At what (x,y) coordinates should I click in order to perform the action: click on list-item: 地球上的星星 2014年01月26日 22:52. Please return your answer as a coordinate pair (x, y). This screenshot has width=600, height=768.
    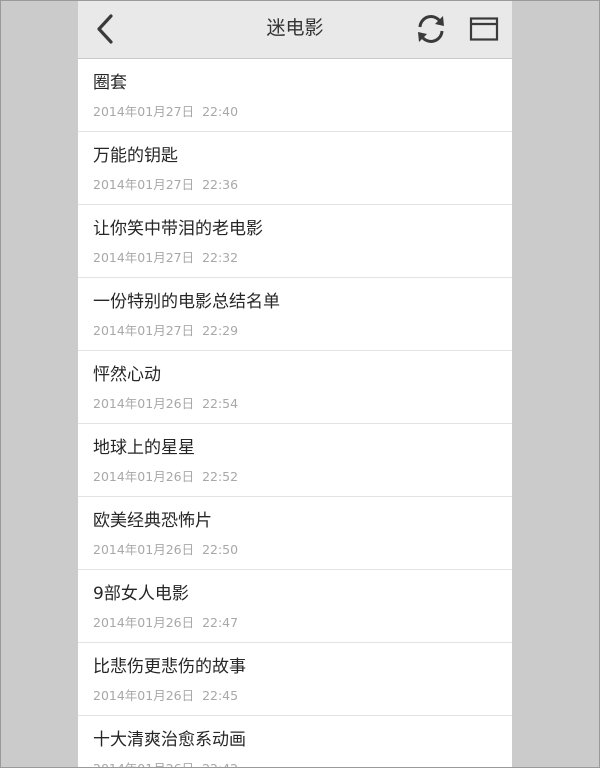
    Looking at the image, I should click on (295, 460).